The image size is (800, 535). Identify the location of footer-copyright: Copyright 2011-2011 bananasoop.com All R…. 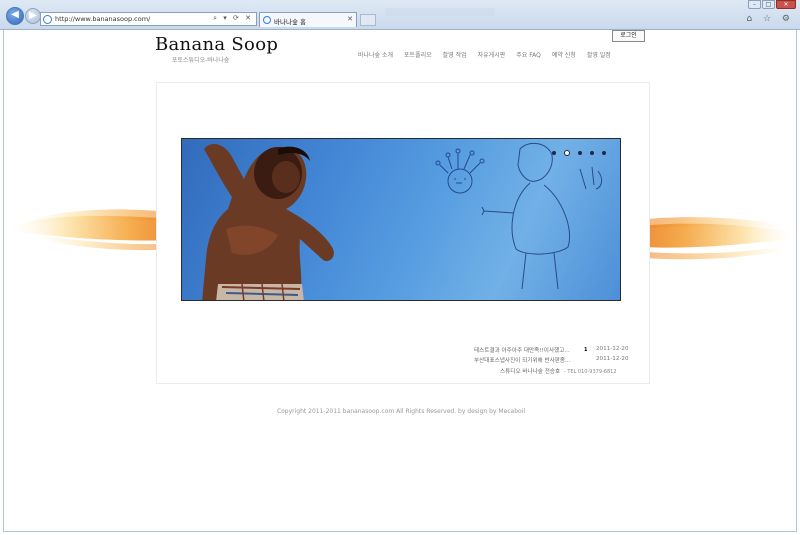
(401, 411).